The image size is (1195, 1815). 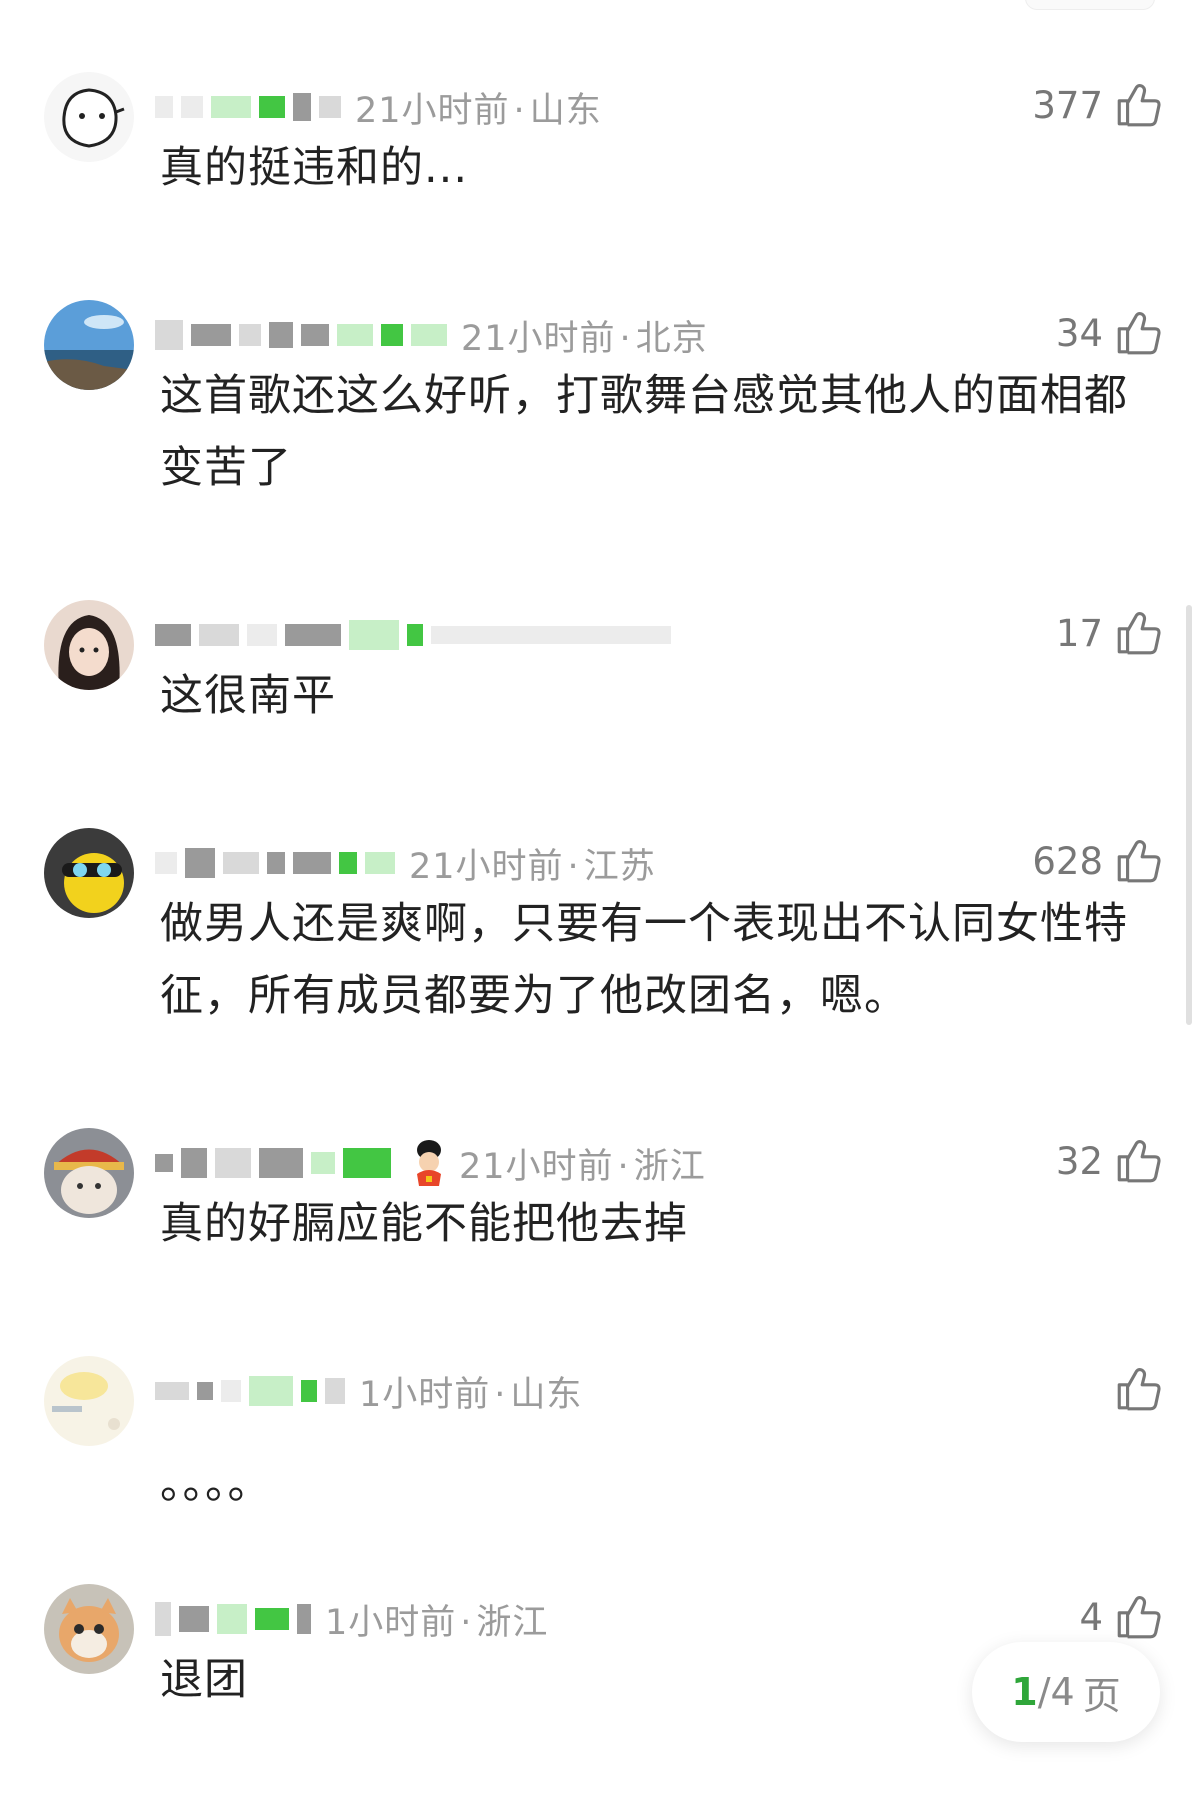 I want to click on comment-time-location: 1小时前 · 浙江, so click(x=437, y=1622).